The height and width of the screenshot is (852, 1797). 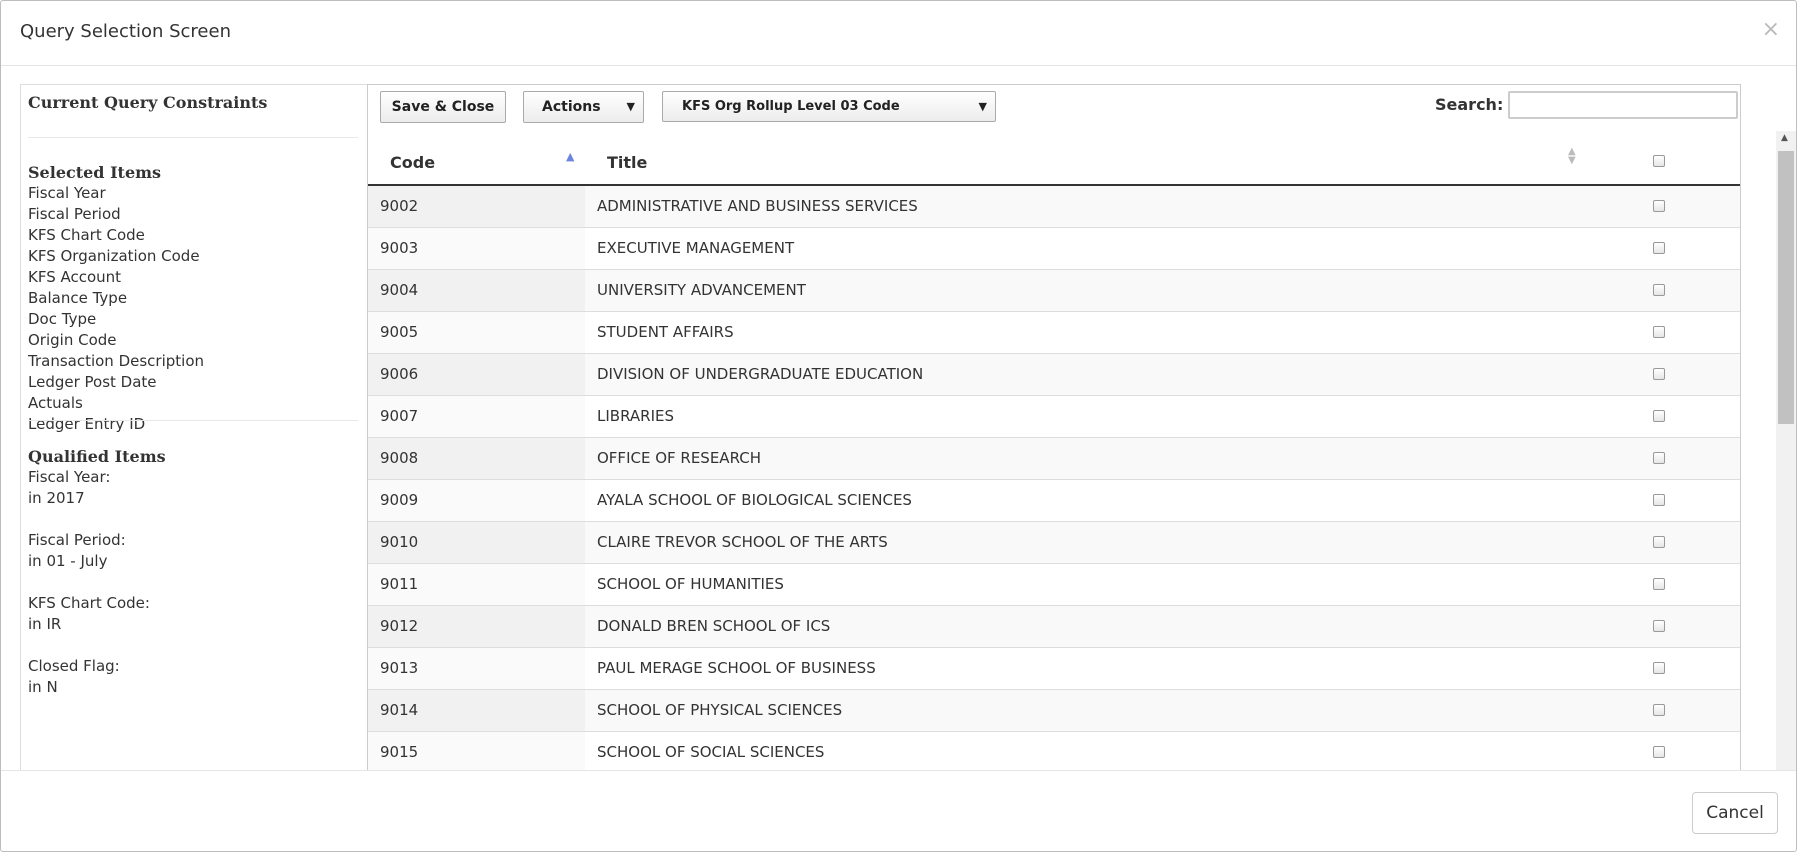 What do you see at coordinates (583, 107) in the screenshot?
I see `actions-dropdown: Actions ▼` at bounding box center [583, 107].